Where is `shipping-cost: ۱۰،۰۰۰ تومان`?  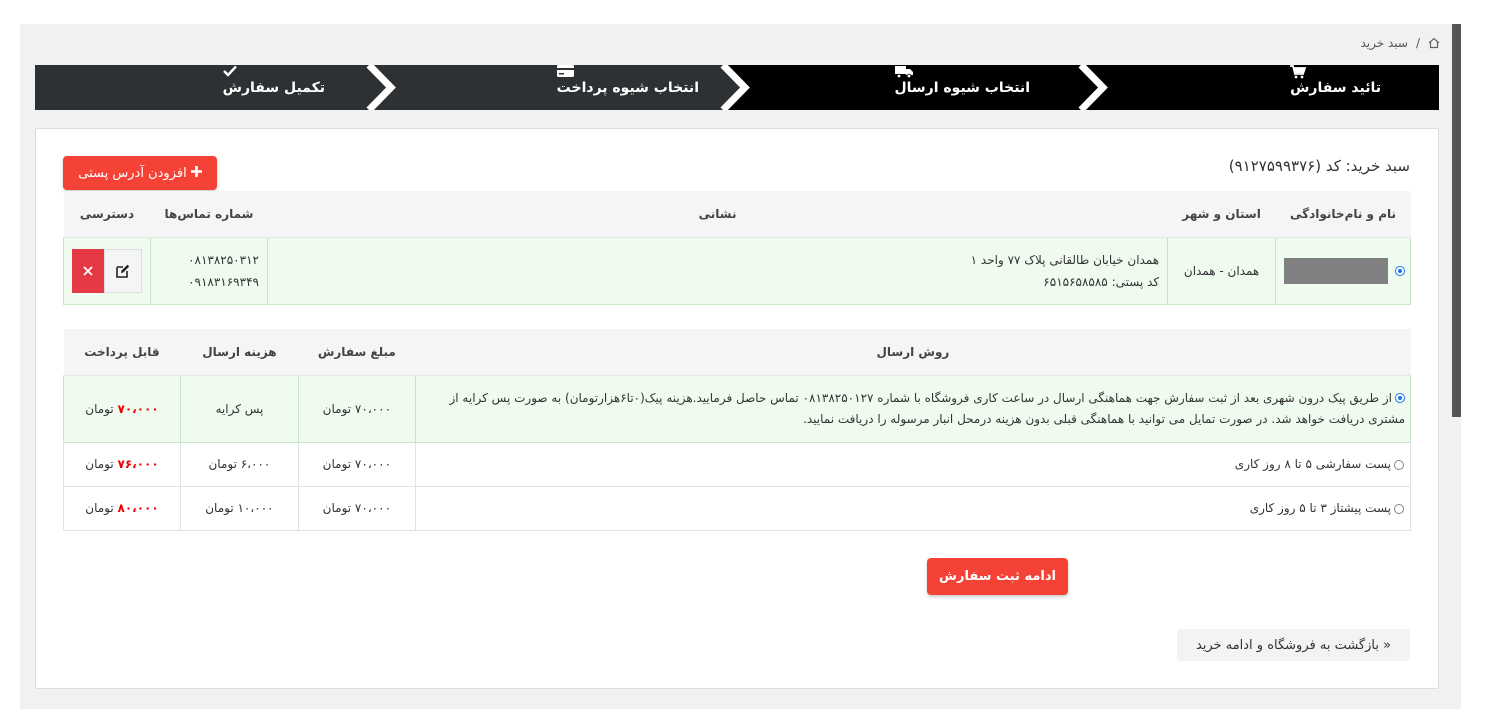
shipping-cost: ۱۰،۰۰۰ تومان is located at coordinates (239, 508).